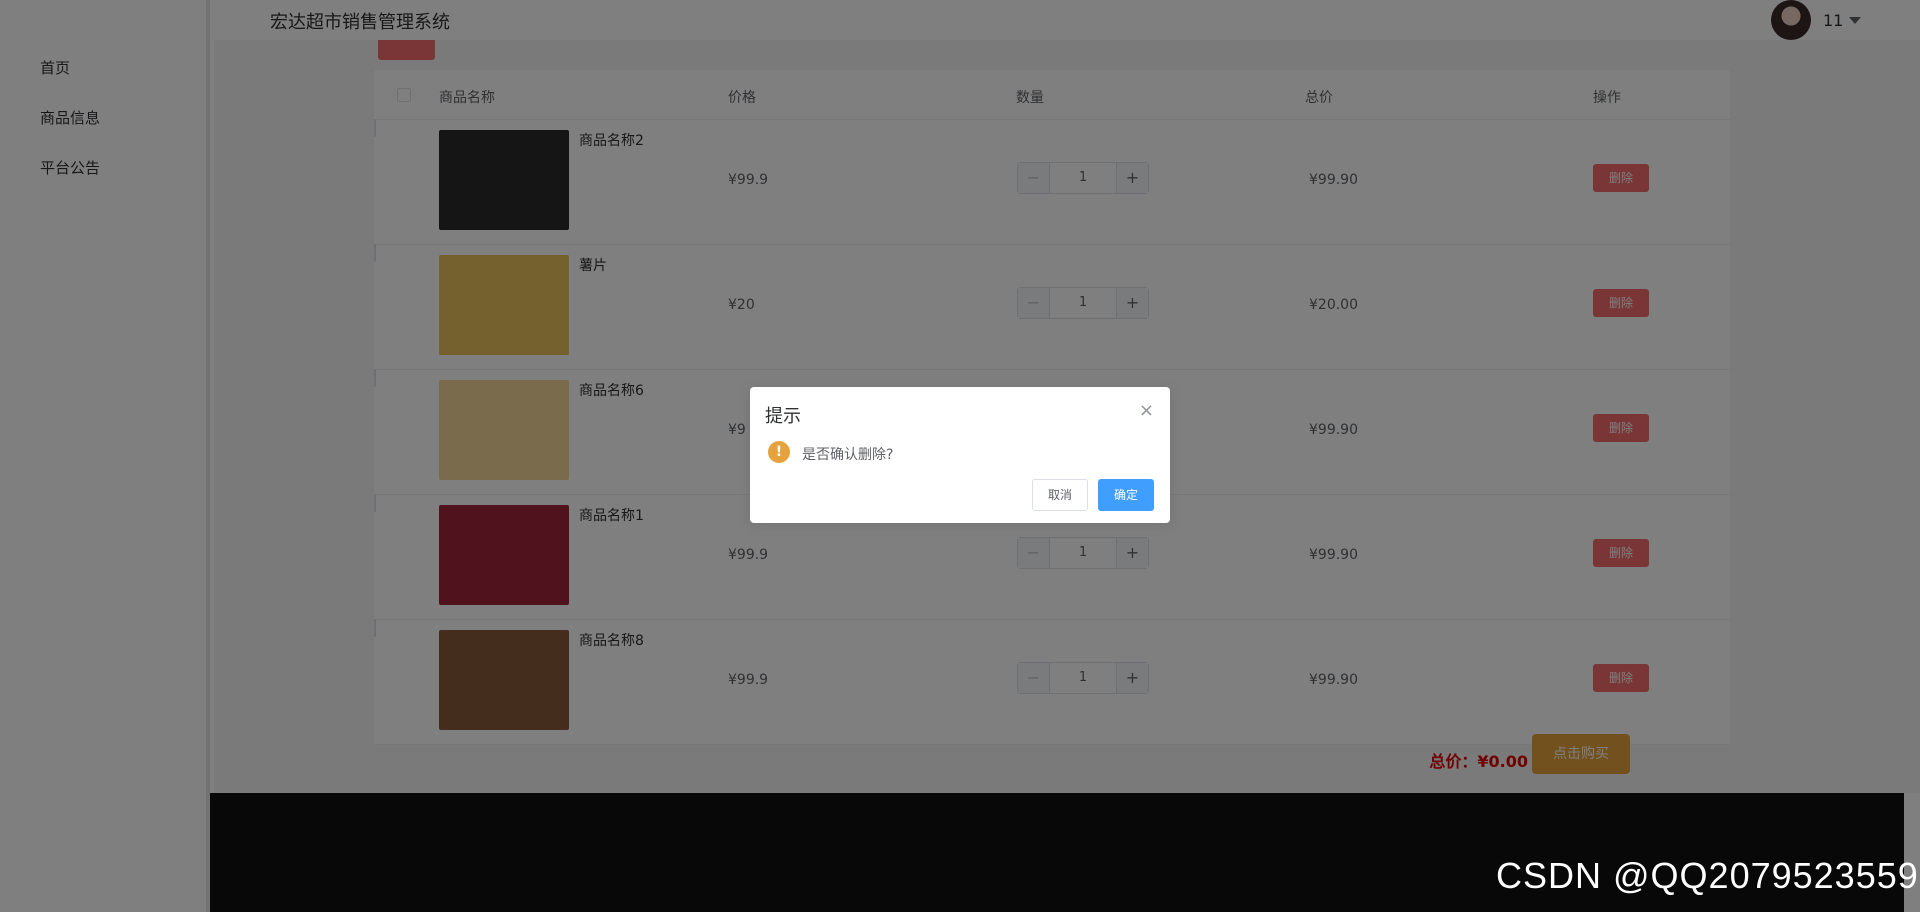 This screenshot has height=912, width=1920. What do you see at coordinates (1707, 875) in the screenshot?
I see `watermark: CSDN @QQ2079523559` at bounding box center [1707, 875].